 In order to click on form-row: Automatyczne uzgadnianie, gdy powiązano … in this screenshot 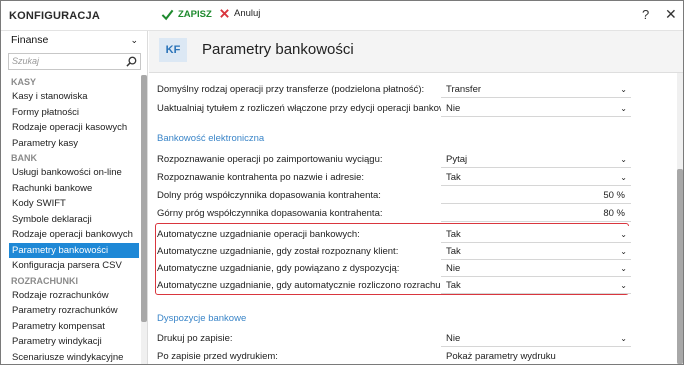, I will do `click(394, 268)`.